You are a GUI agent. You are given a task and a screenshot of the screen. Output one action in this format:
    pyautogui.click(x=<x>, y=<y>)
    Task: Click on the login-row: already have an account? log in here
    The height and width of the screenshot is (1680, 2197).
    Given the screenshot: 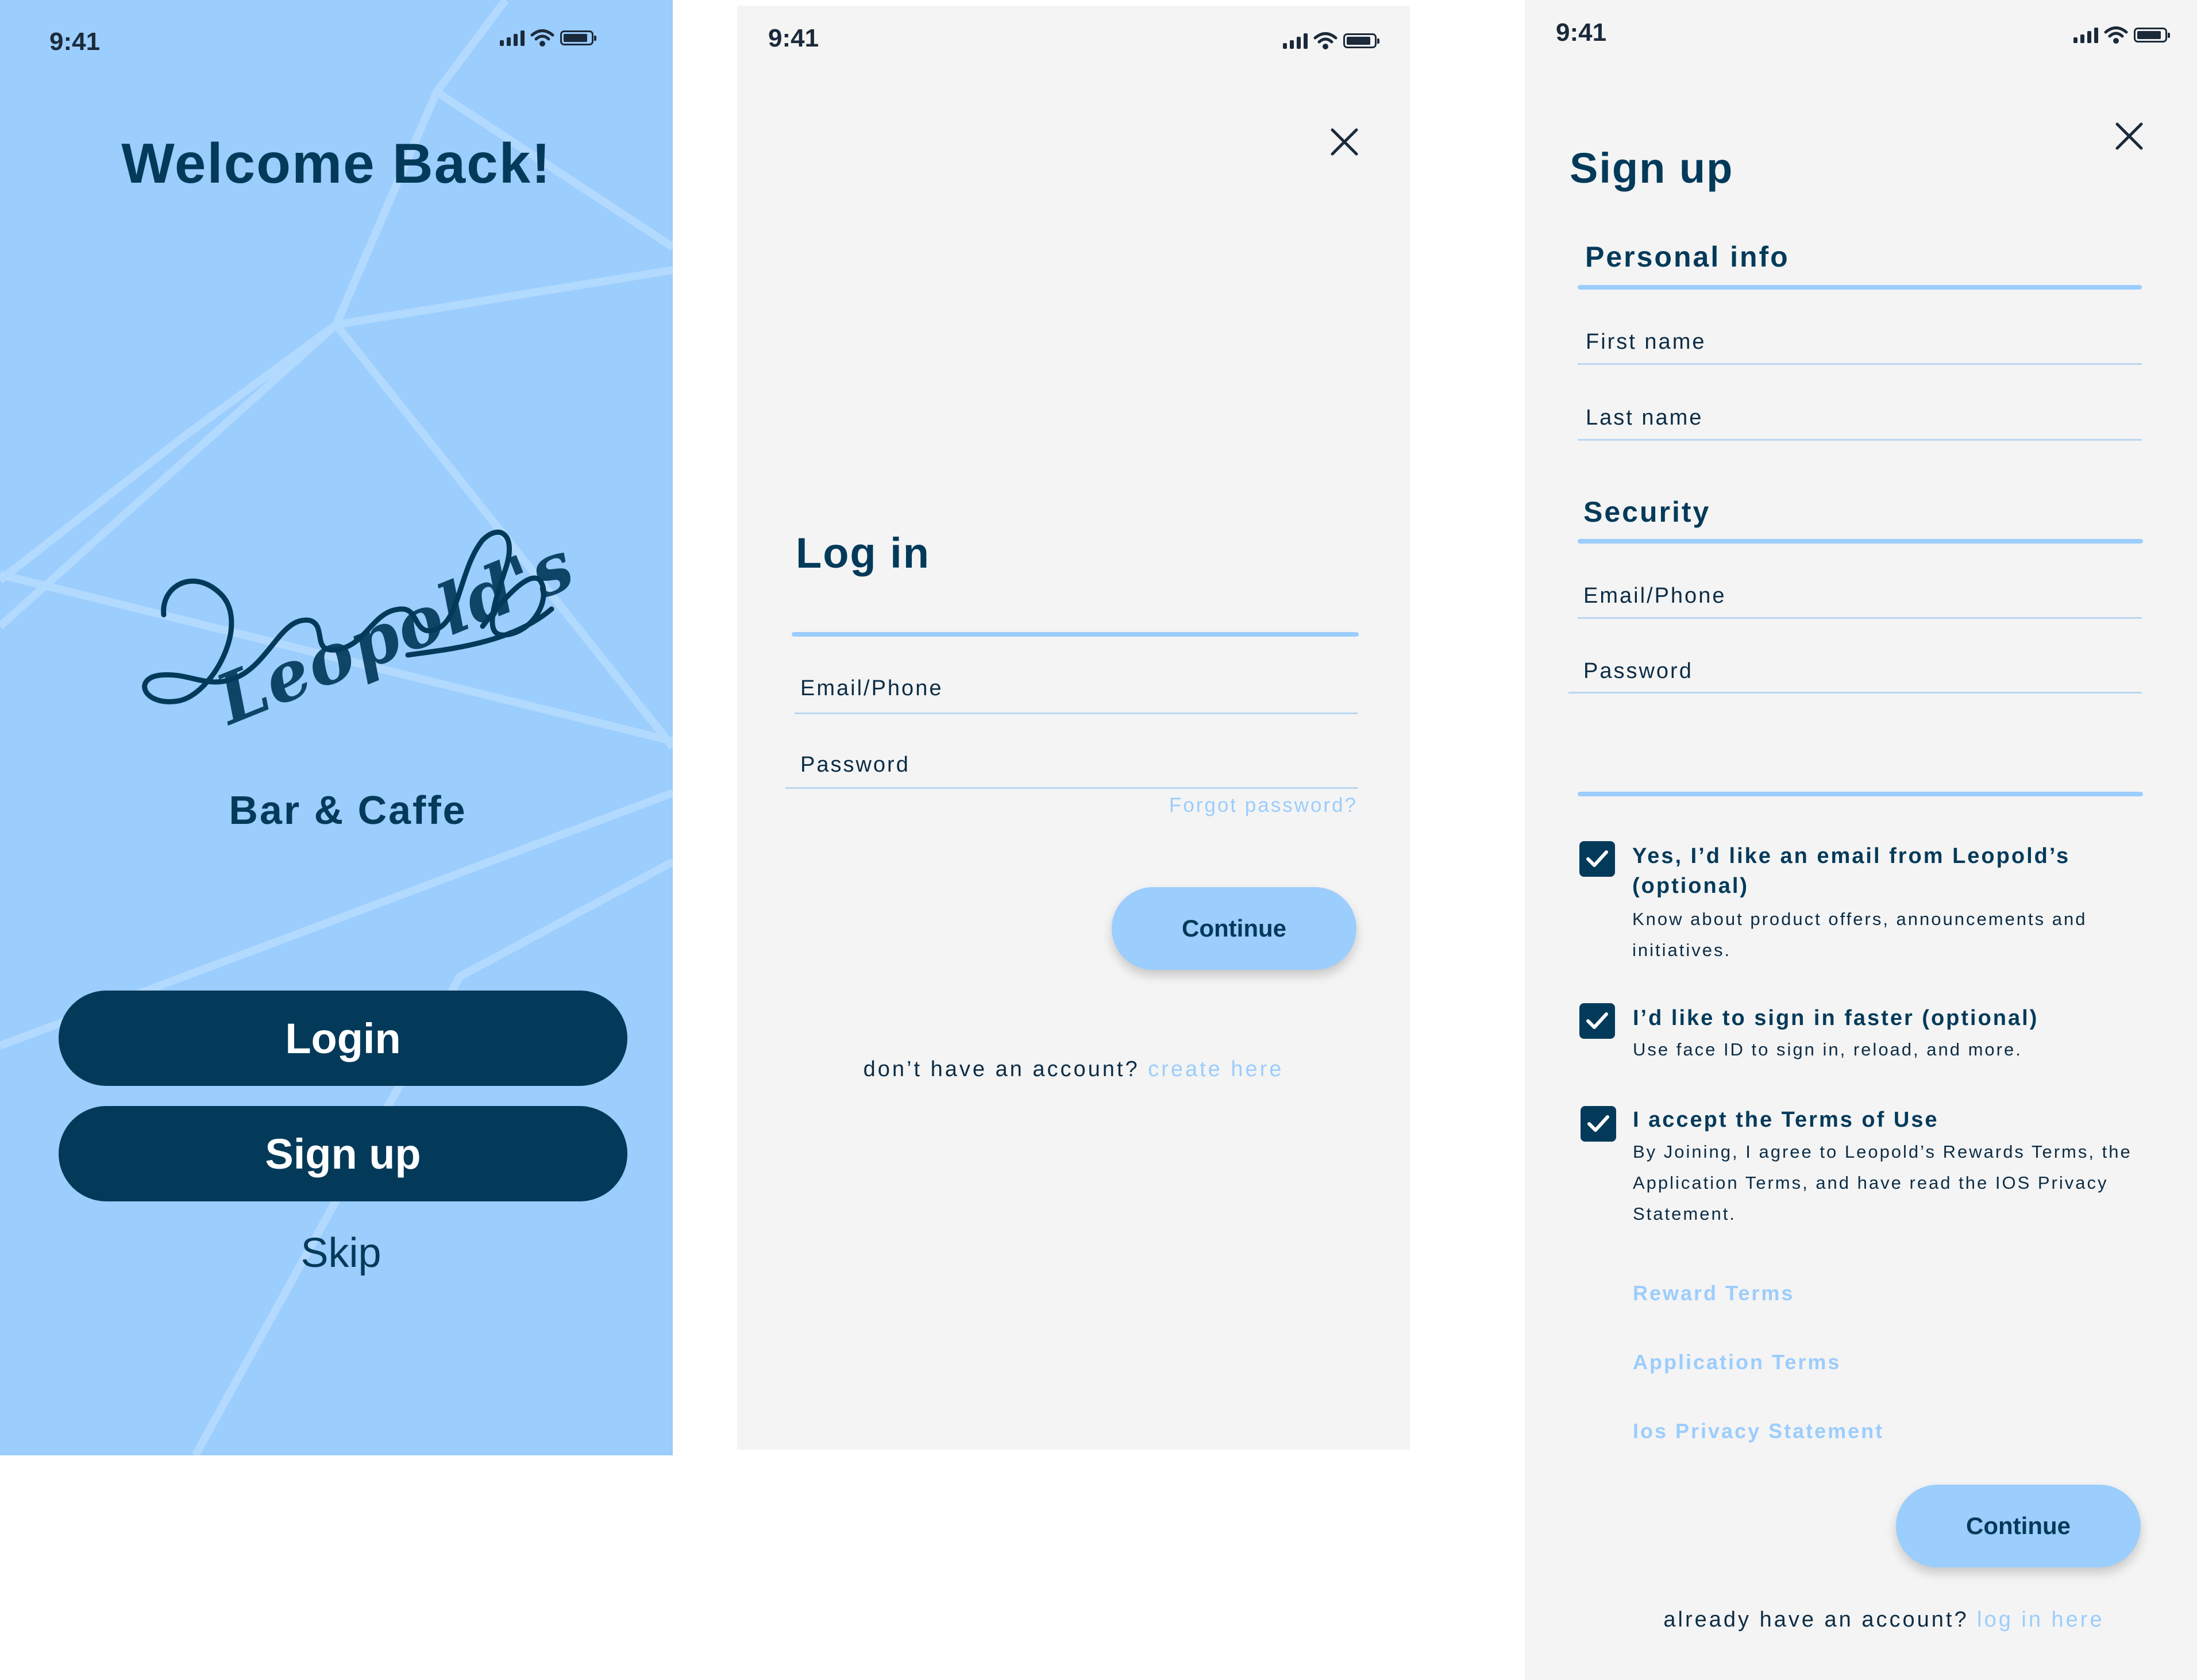 What is the action you would take?
    pyautogui.click(x=1861, y=1620)
    